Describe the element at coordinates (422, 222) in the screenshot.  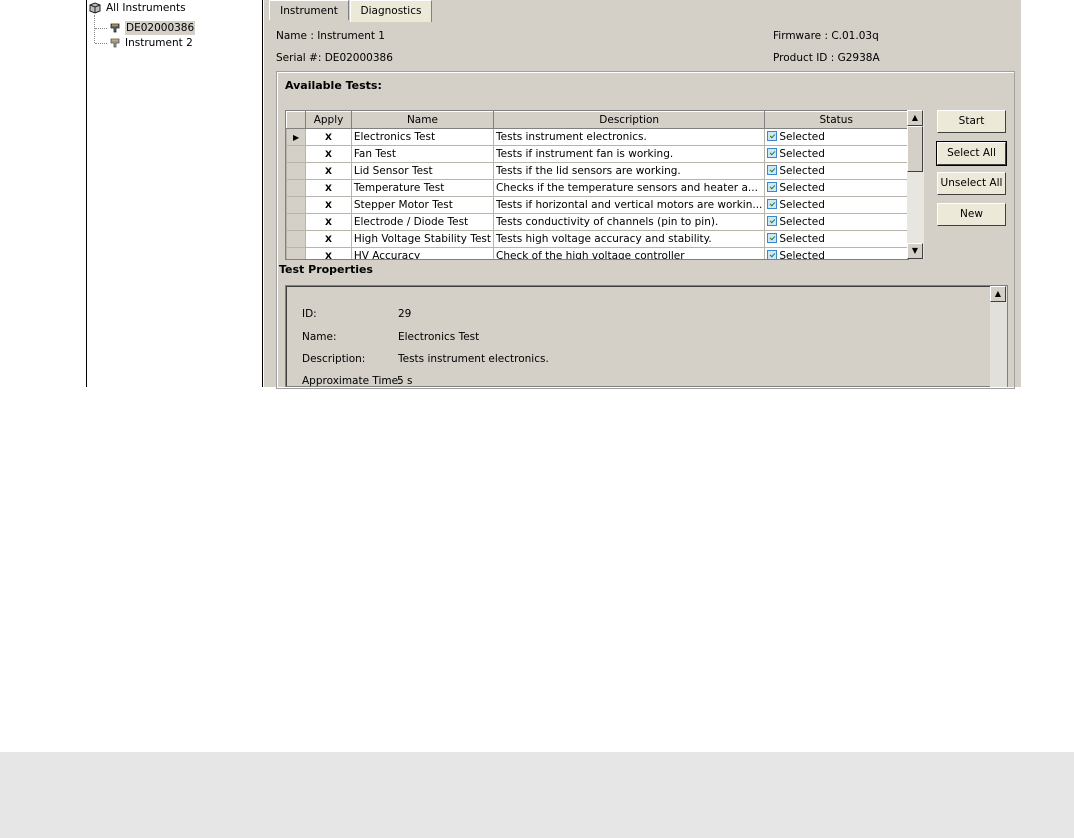
I see `test-name-cell: Electrode / Diode Test` at that location.